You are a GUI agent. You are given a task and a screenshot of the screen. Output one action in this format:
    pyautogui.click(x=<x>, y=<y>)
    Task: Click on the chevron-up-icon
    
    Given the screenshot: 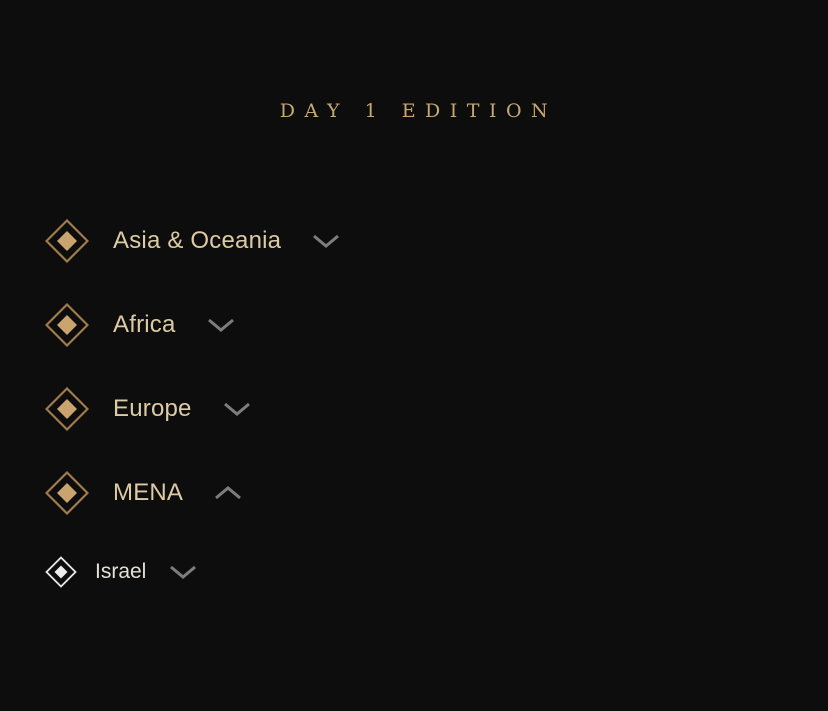 What is the action you would take?
    pyautogui.click(x=228, y=493)
    